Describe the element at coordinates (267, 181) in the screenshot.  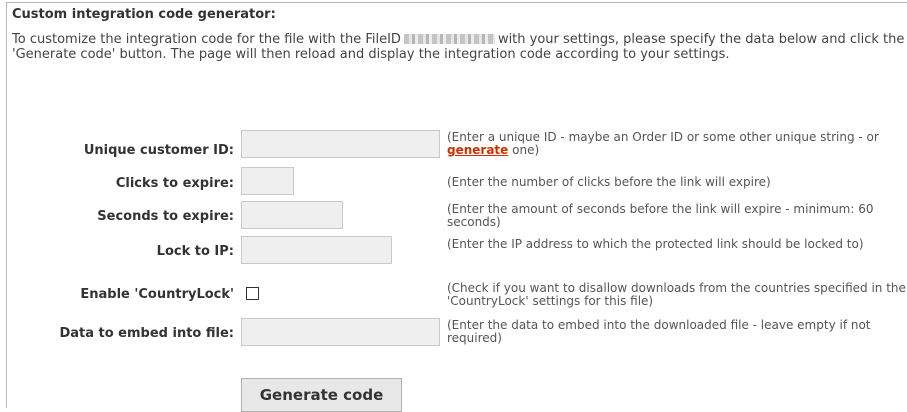
I see `clicks-input` at that location.